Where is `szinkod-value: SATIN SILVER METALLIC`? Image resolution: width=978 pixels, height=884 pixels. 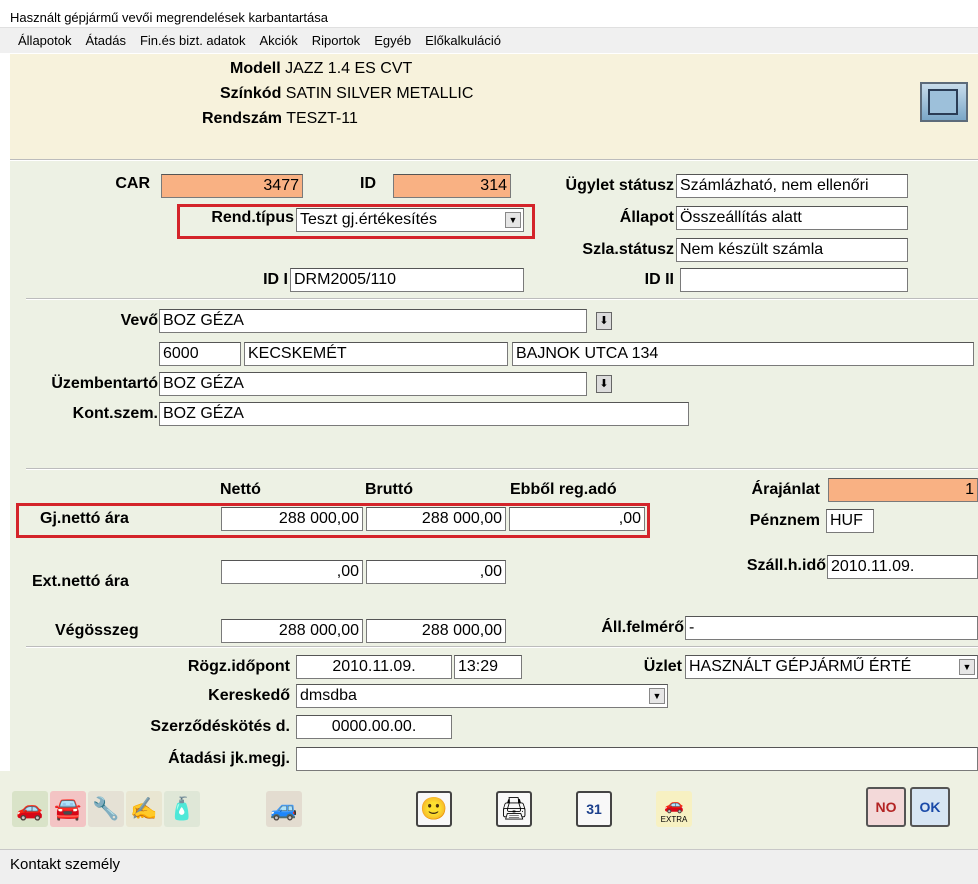
szinkod-value: SATIN SILVER METALLIC is located at coordinates (379, 93).